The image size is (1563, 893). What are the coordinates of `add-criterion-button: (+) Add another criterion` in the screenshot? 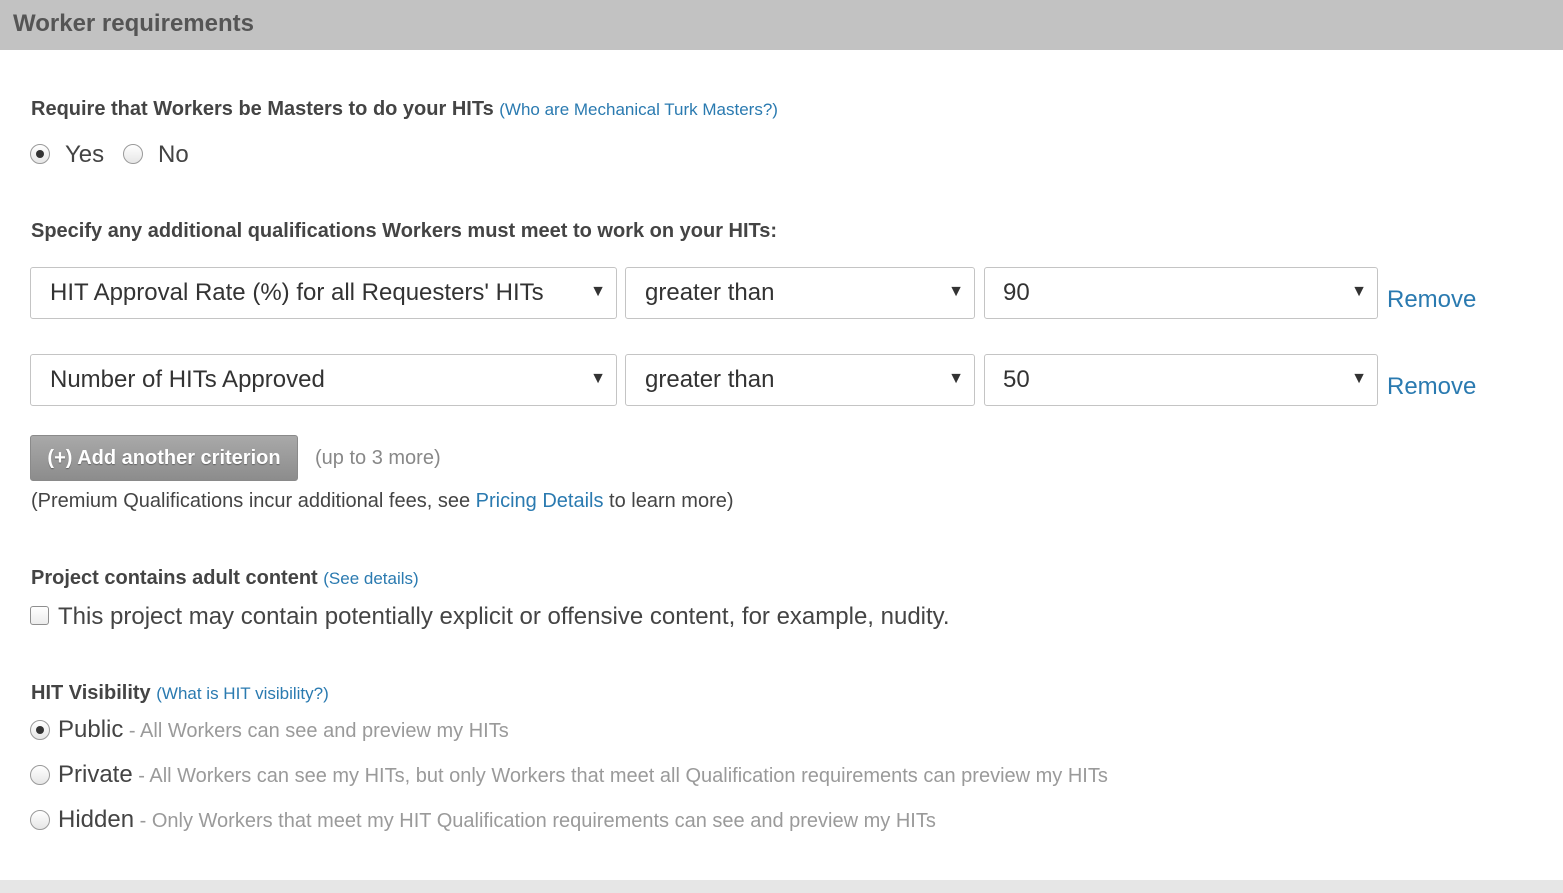 It's located at (164, 458).